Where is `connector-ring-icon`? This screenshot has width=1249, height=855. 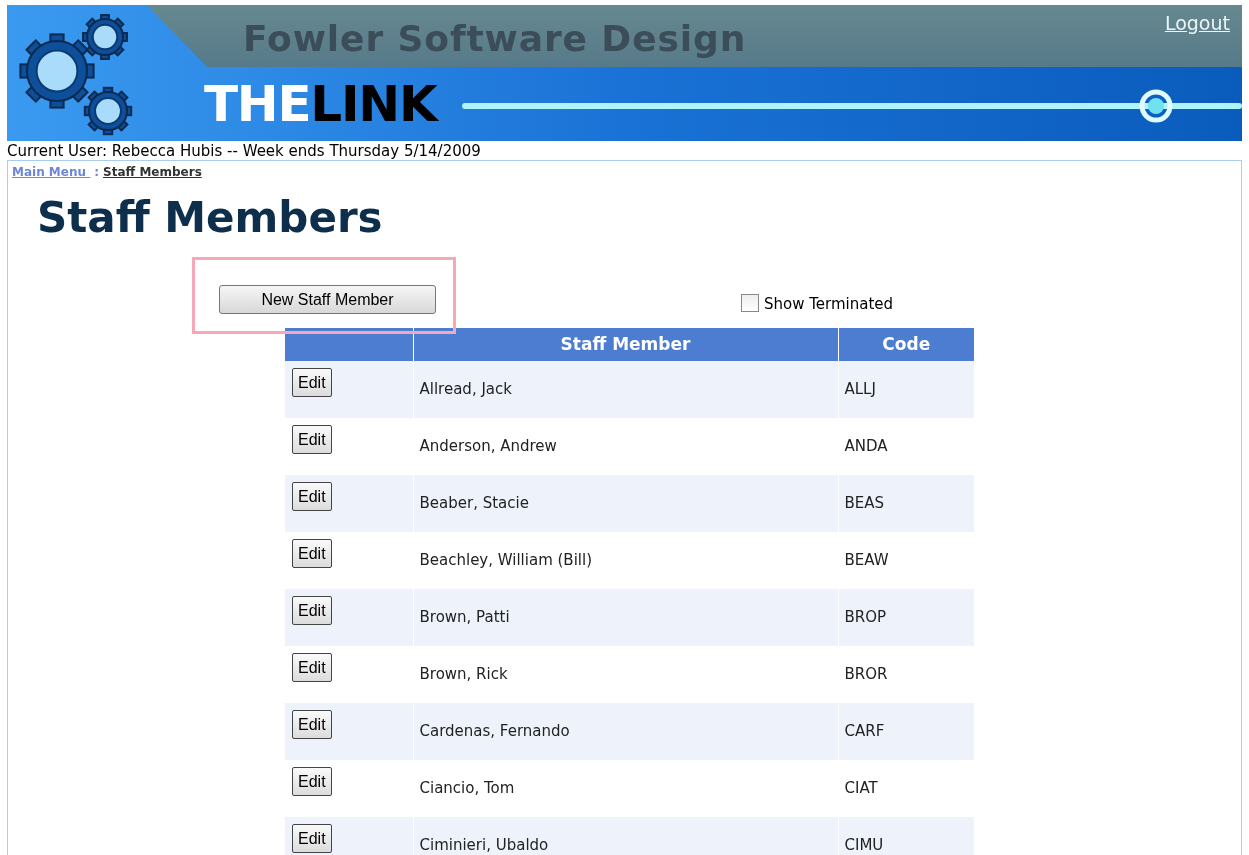
connector-ring-icon is located at coordinates (1156, 106).